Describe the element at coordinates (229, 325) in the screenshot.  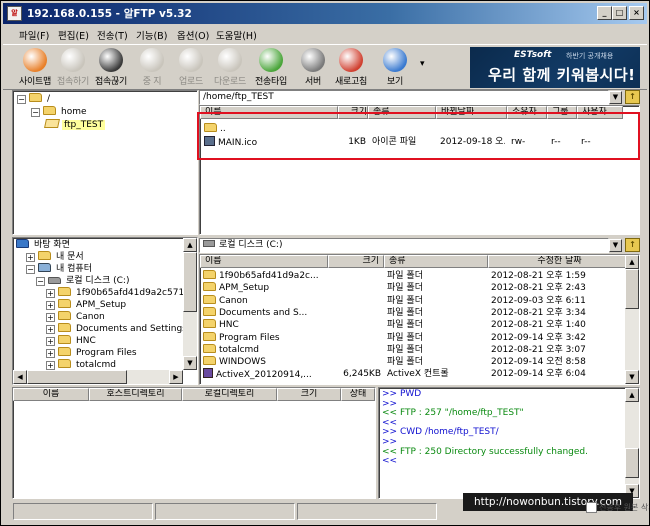
I see `file-name-text: HNC` at that location.